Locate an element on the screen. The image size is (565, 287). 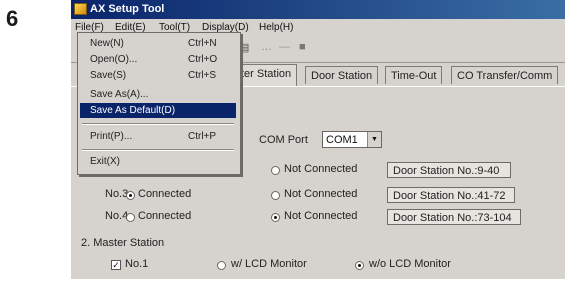
no-lcd-monitor-label: w/o LCD Monitor is located at coordinates (410, 264).